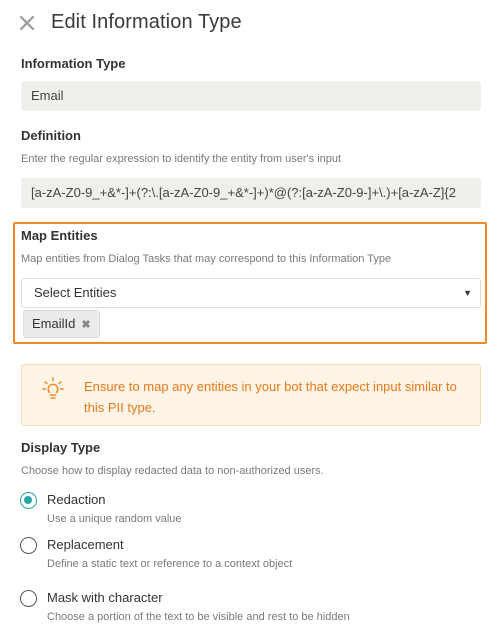 This screenshot has height=643, width=497. I want to click on map-entities-label: Map Entities, so click(59, 235).